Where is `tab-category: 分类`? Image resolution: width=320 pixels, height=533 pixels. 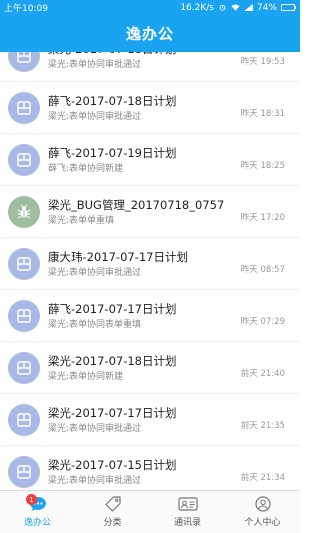
tab-category: 分类 is located at coordinates (112, 512).